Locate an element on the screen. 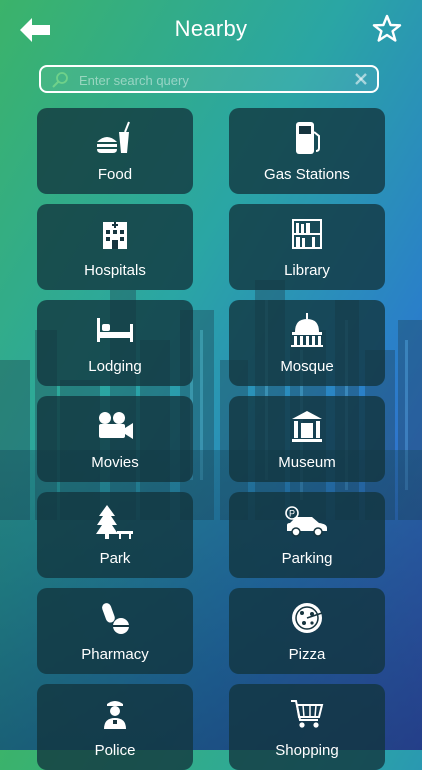 This screenshot has width=422, height=770. category-label: Library is located at coordinates (307, 270).